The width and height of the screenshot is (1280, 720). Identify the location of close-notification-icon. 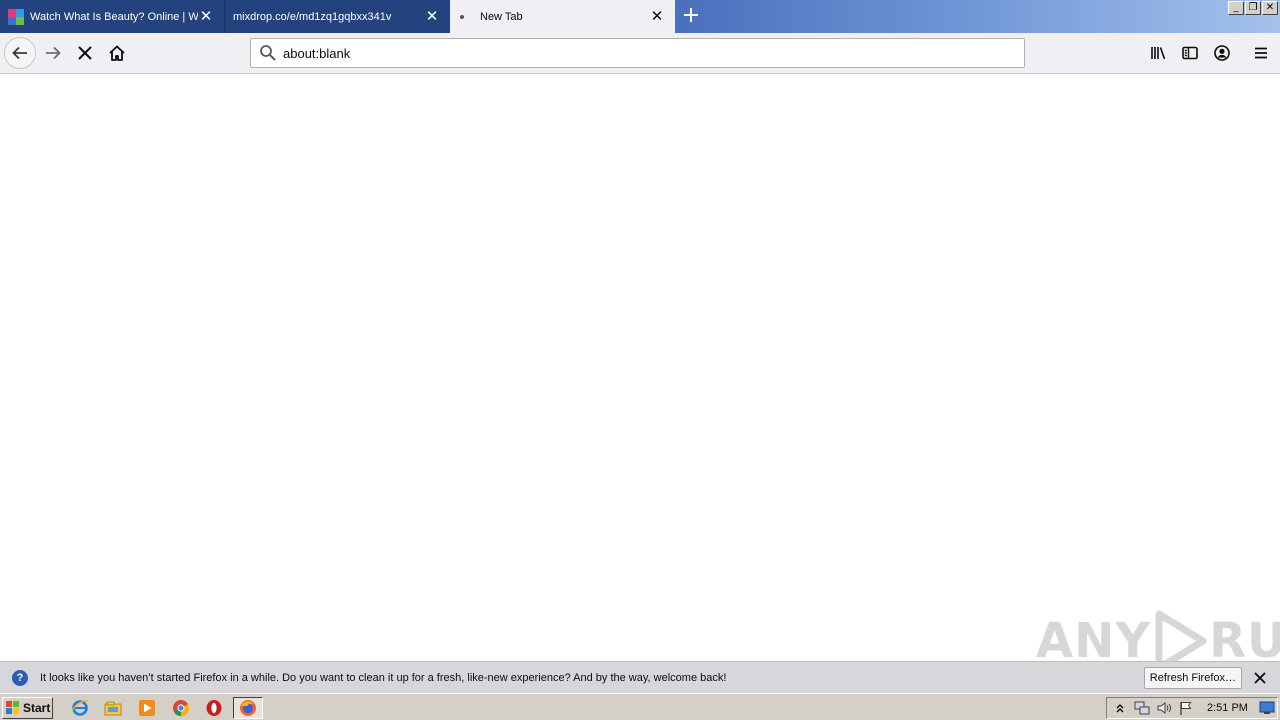
(1260, 678).